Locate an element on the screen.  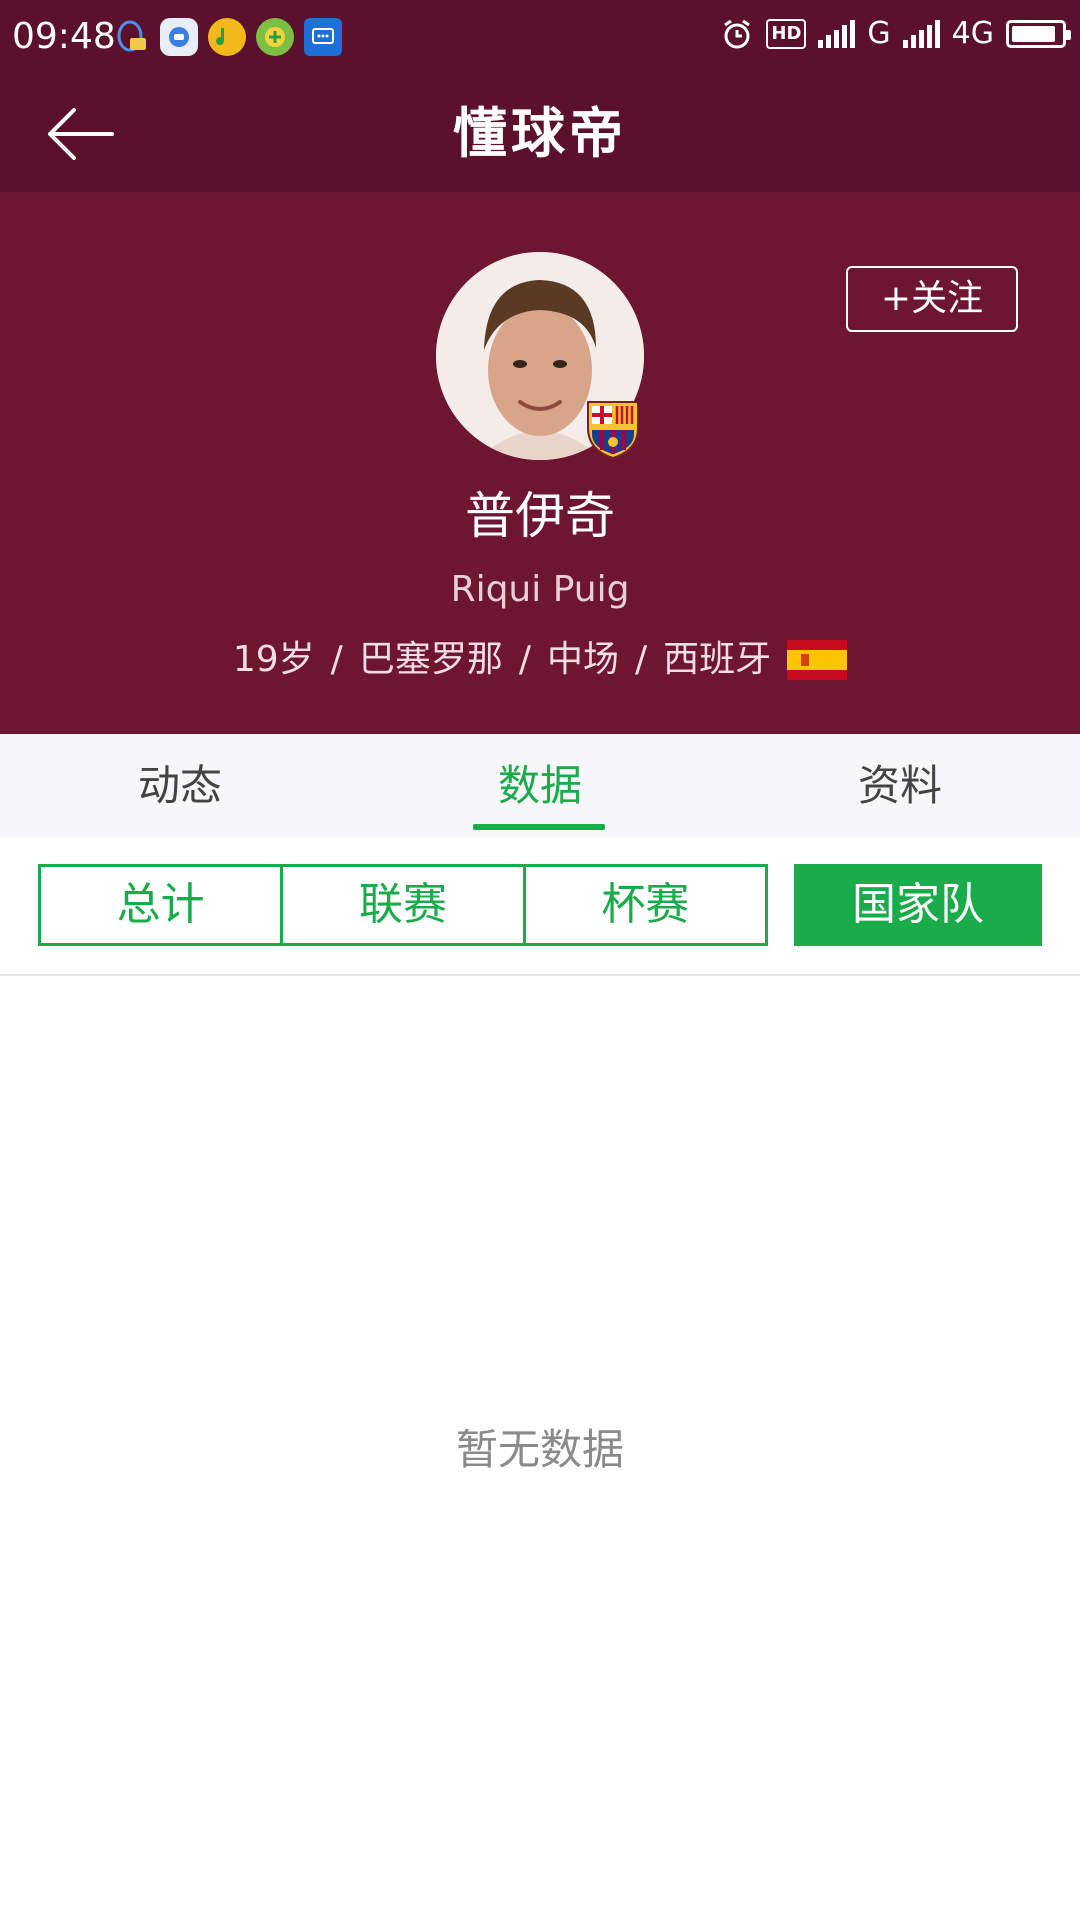
player-nationality: 西班牙 is located at coordinates (717, 659).